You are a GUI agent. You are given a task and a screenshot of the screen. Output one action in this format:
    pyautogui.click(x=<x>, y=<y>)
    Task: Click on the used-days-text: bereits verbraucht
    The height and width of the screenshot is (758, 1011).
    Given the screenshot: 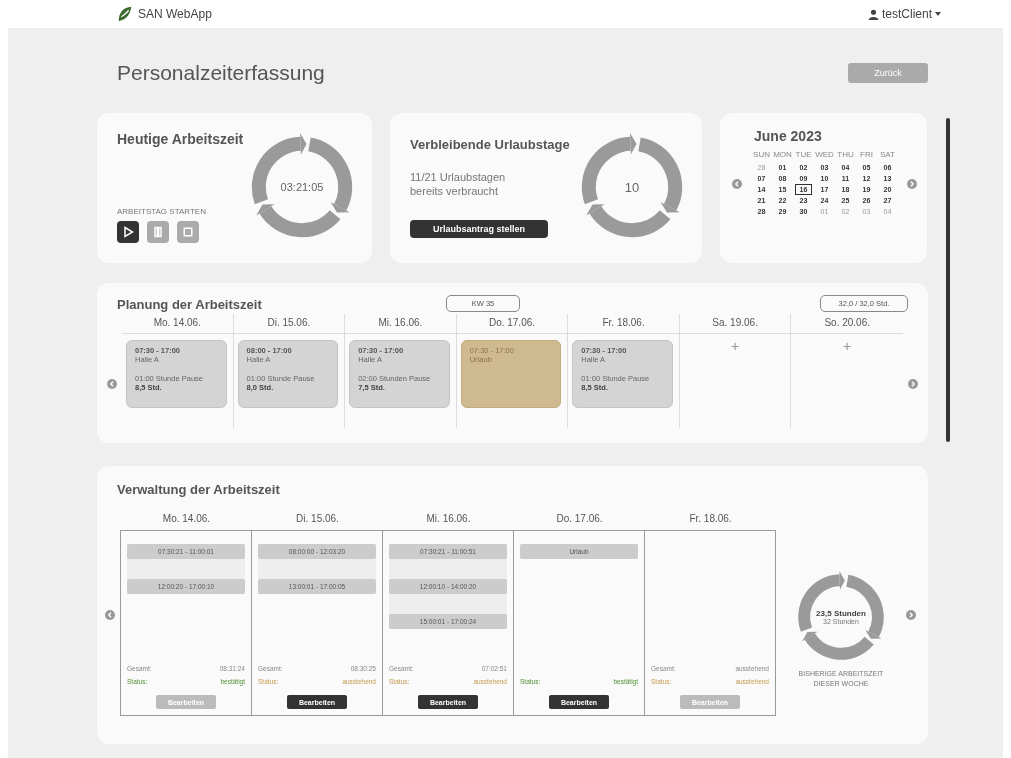 What is the action you would take?
    pyautogui.click(x=455, y=191)
    